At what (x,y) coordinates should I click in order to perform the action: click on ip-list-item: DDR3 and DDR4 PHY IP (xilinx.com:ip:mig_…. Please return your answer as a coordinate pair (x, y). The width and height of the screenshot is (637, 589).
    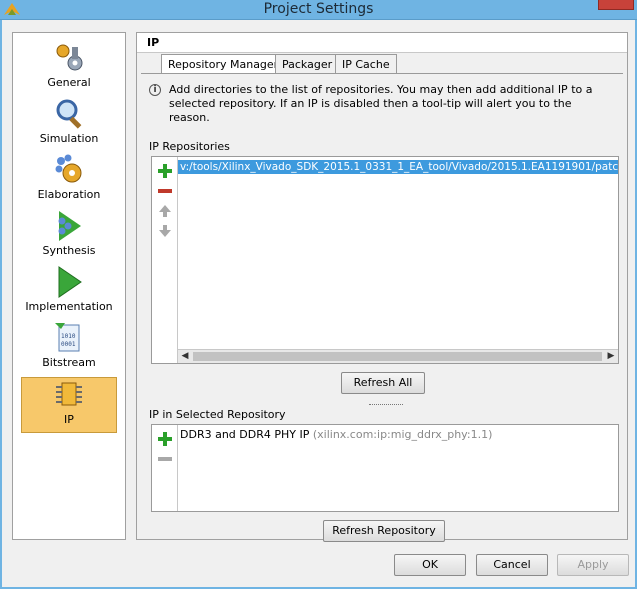
    Looking at the image, I should click on (336, 434).